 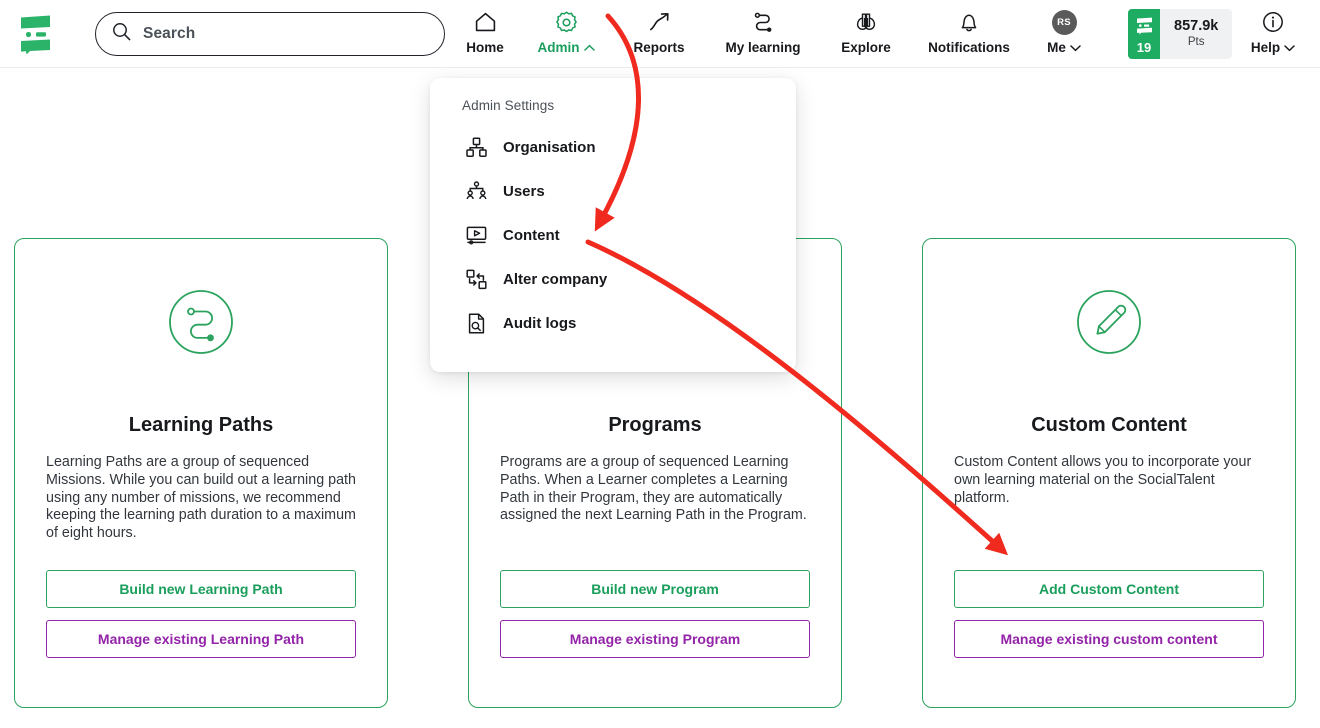 What do you see at coordinates (763, 22) in the screenshot?
I see `winding-path-icon` at bounding box center [763, 22].